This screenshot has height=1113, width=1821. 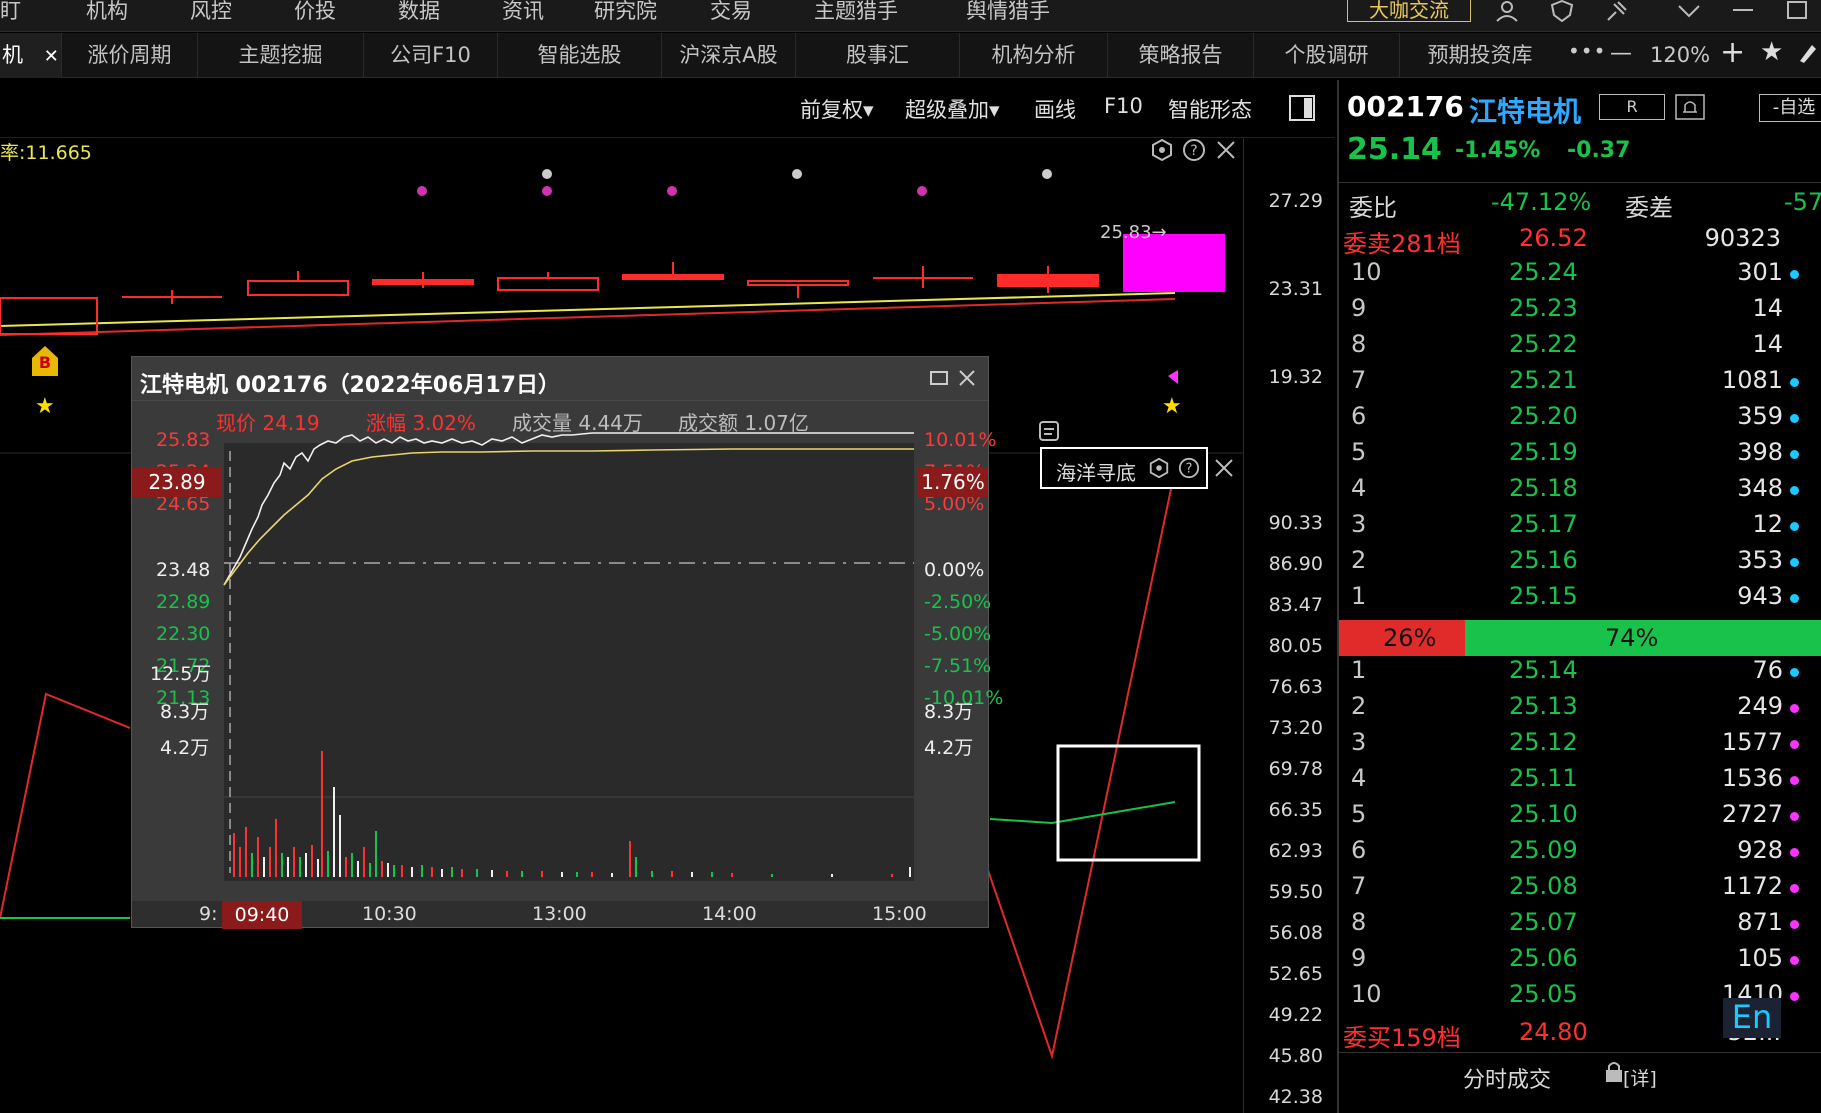 I want to click on ask-price: 25.15, so click(x=1543, y=596).